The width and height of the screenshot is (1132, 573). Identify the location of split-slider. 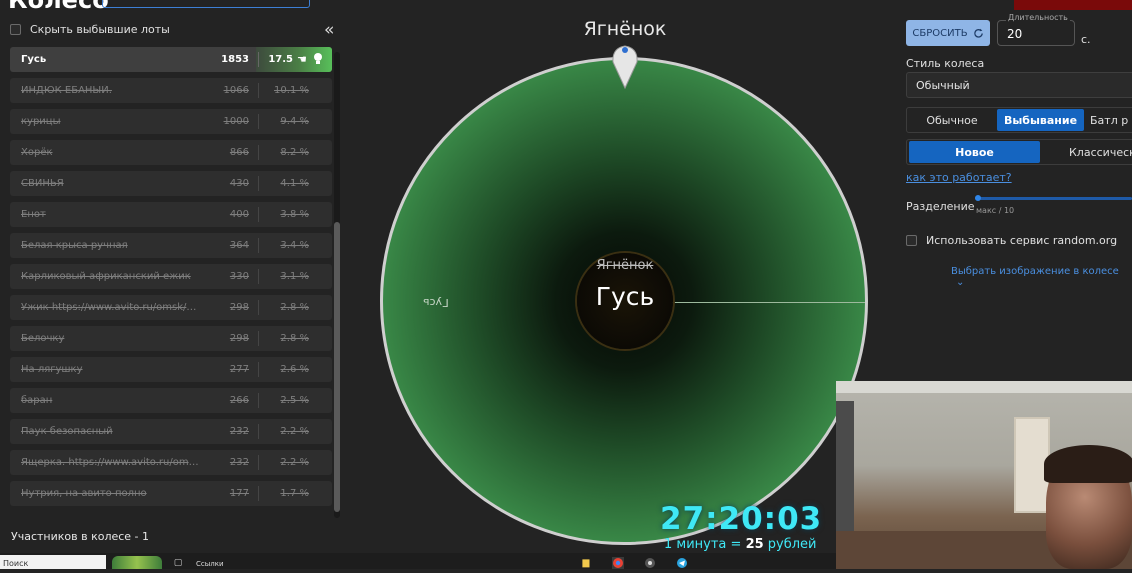
(1053, 198).